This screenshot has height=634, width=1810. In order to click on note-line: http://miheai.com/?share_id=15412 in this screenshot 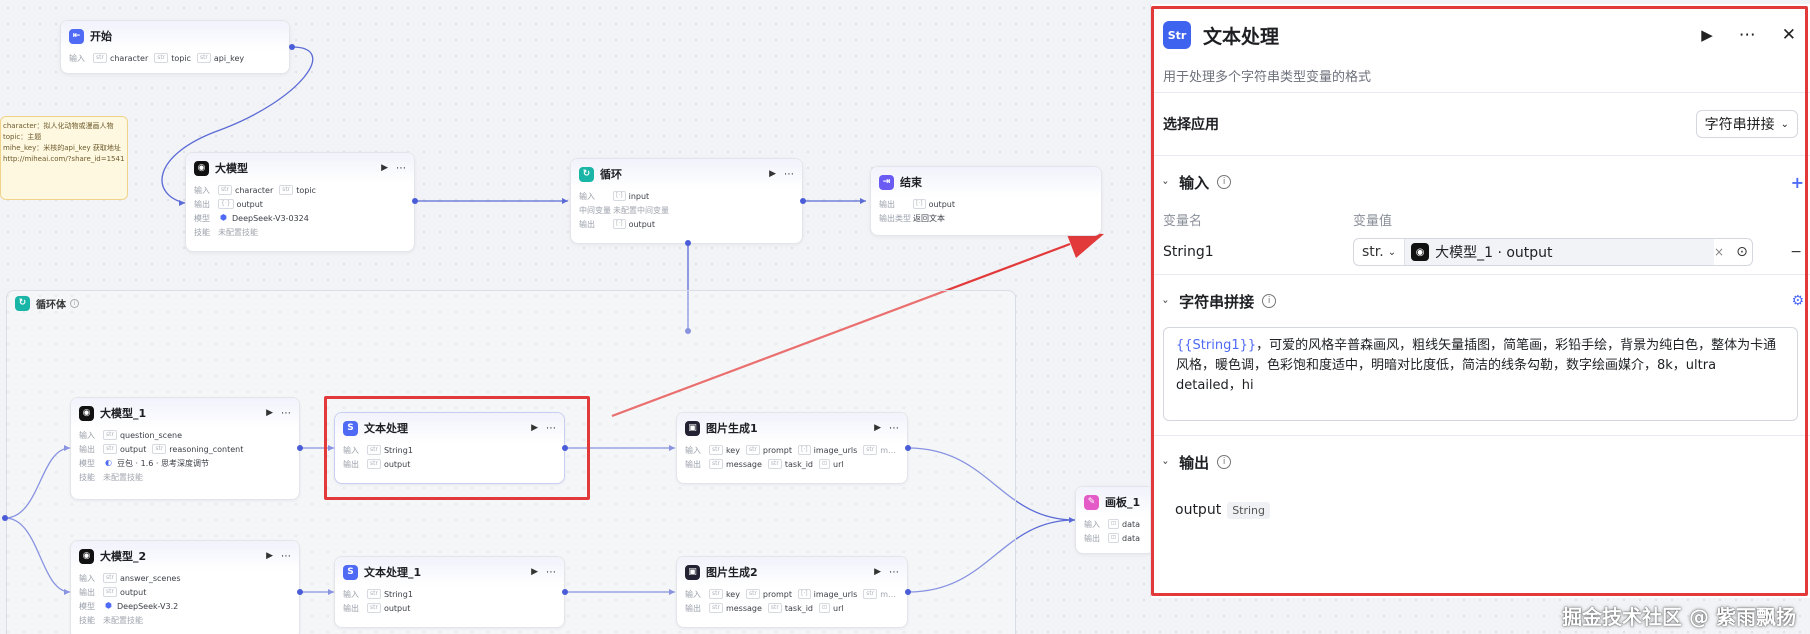, I will do `click(64, 159)`.